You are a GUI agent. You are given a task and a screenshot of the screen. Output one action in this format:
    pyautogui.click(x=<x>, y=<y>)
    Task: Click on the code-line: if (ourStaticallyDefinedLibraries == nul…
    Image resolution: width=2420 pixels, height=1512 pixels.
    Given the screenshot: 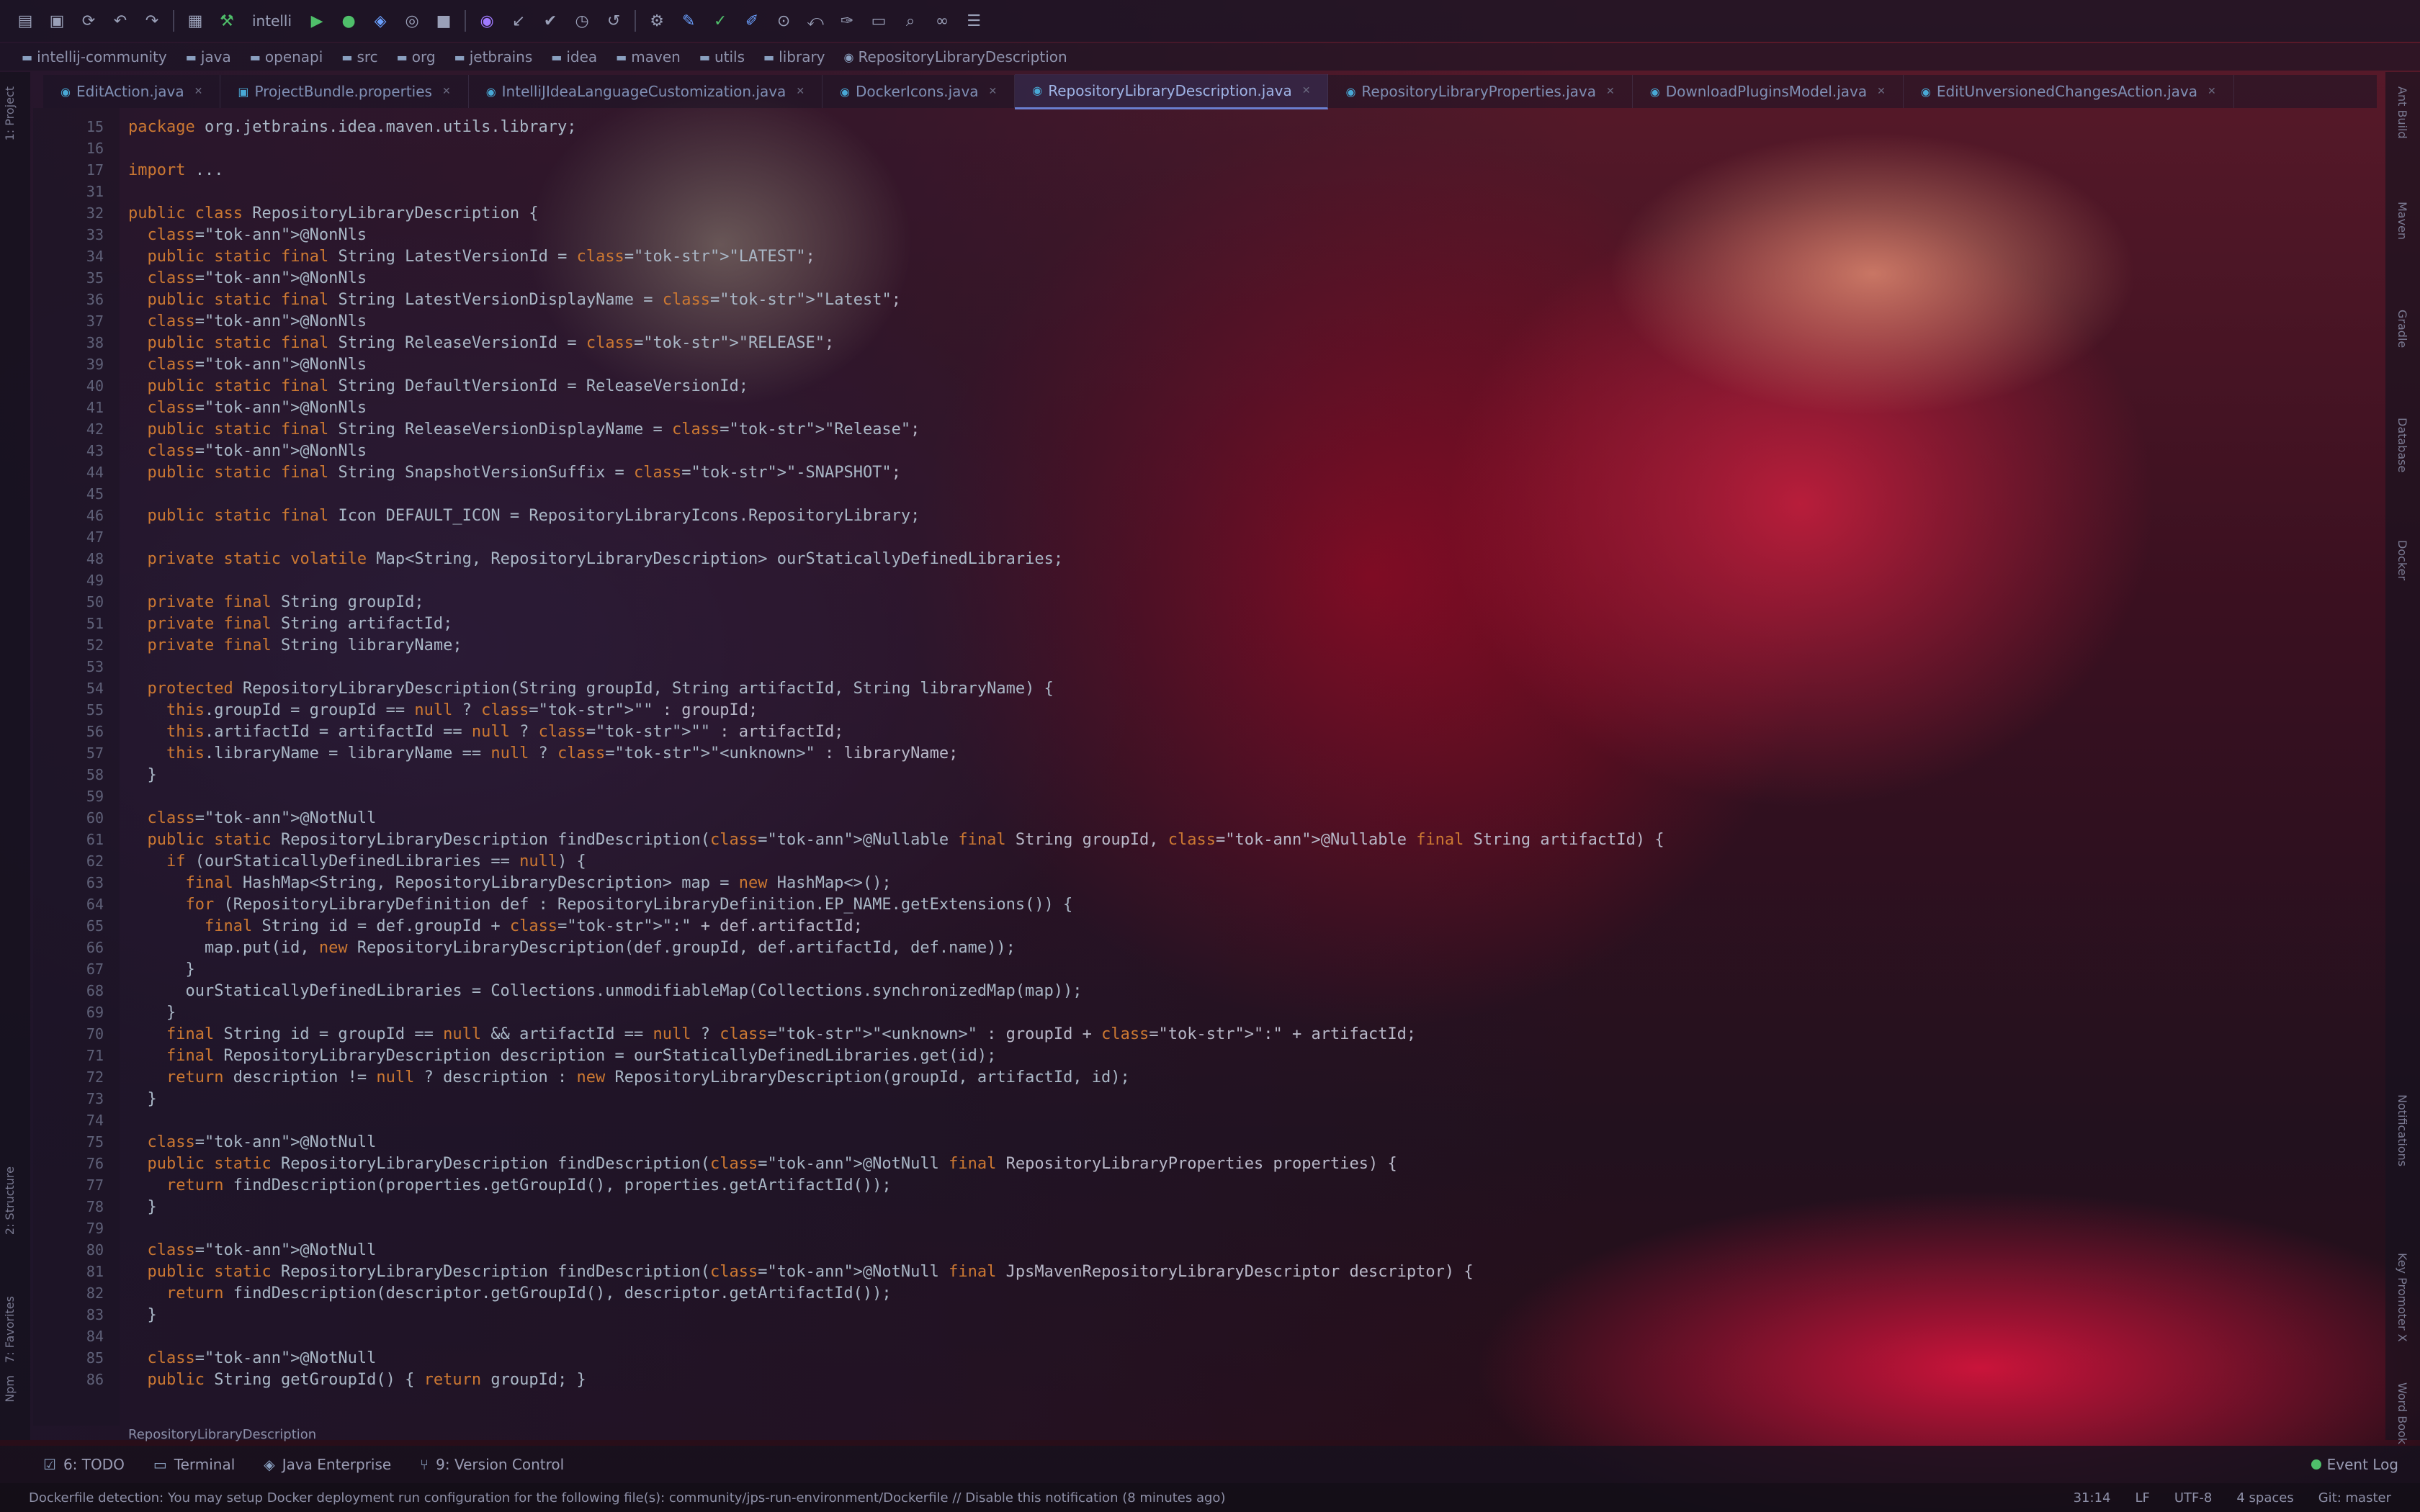 What is the action you would take?
    pyautogui.click(x=357, y=862)
    